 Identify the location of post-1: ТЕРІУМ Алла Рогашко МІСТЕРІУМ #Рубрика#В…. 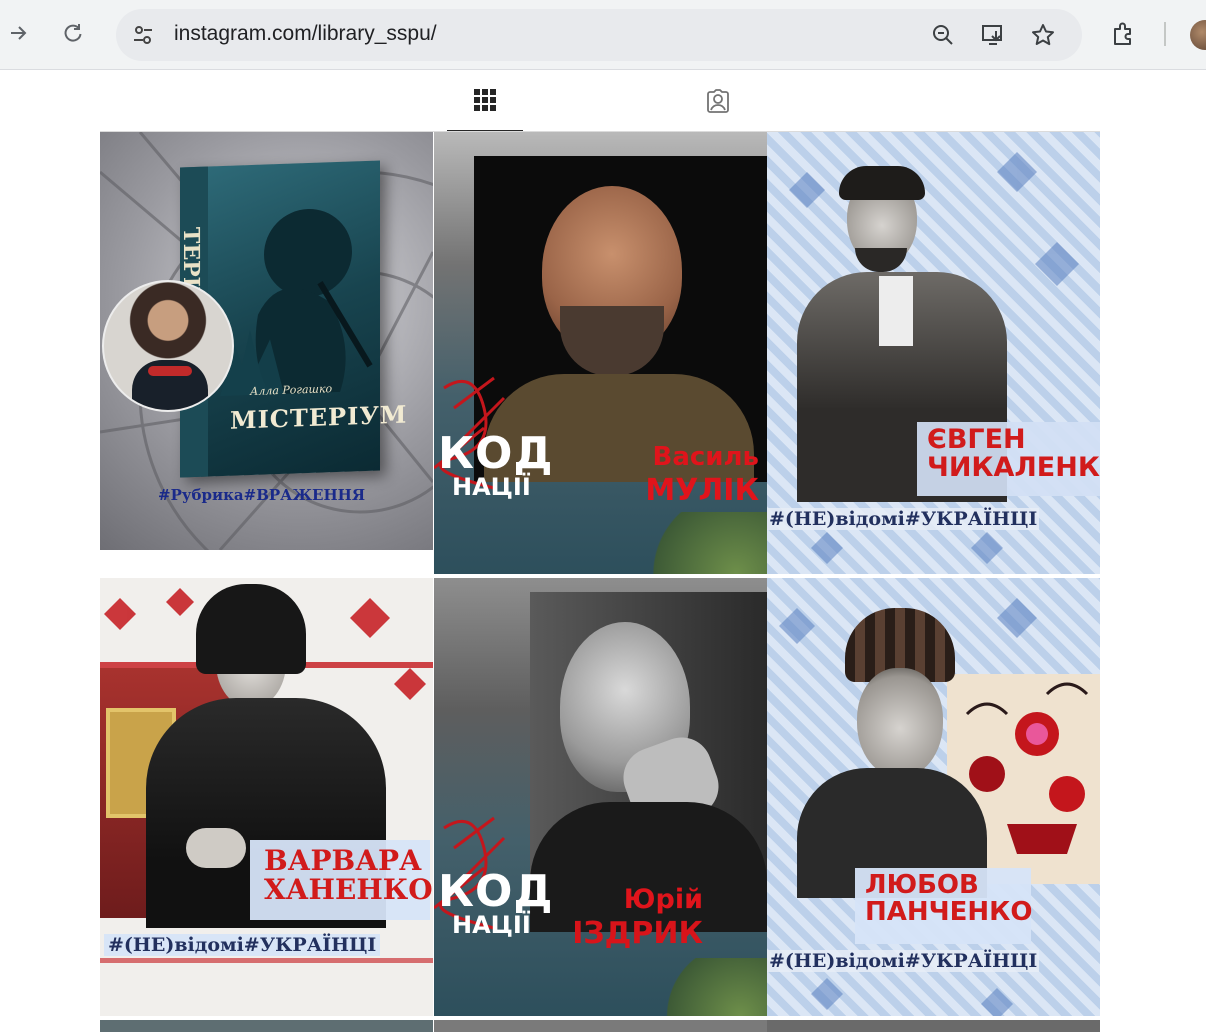
(266, 341).